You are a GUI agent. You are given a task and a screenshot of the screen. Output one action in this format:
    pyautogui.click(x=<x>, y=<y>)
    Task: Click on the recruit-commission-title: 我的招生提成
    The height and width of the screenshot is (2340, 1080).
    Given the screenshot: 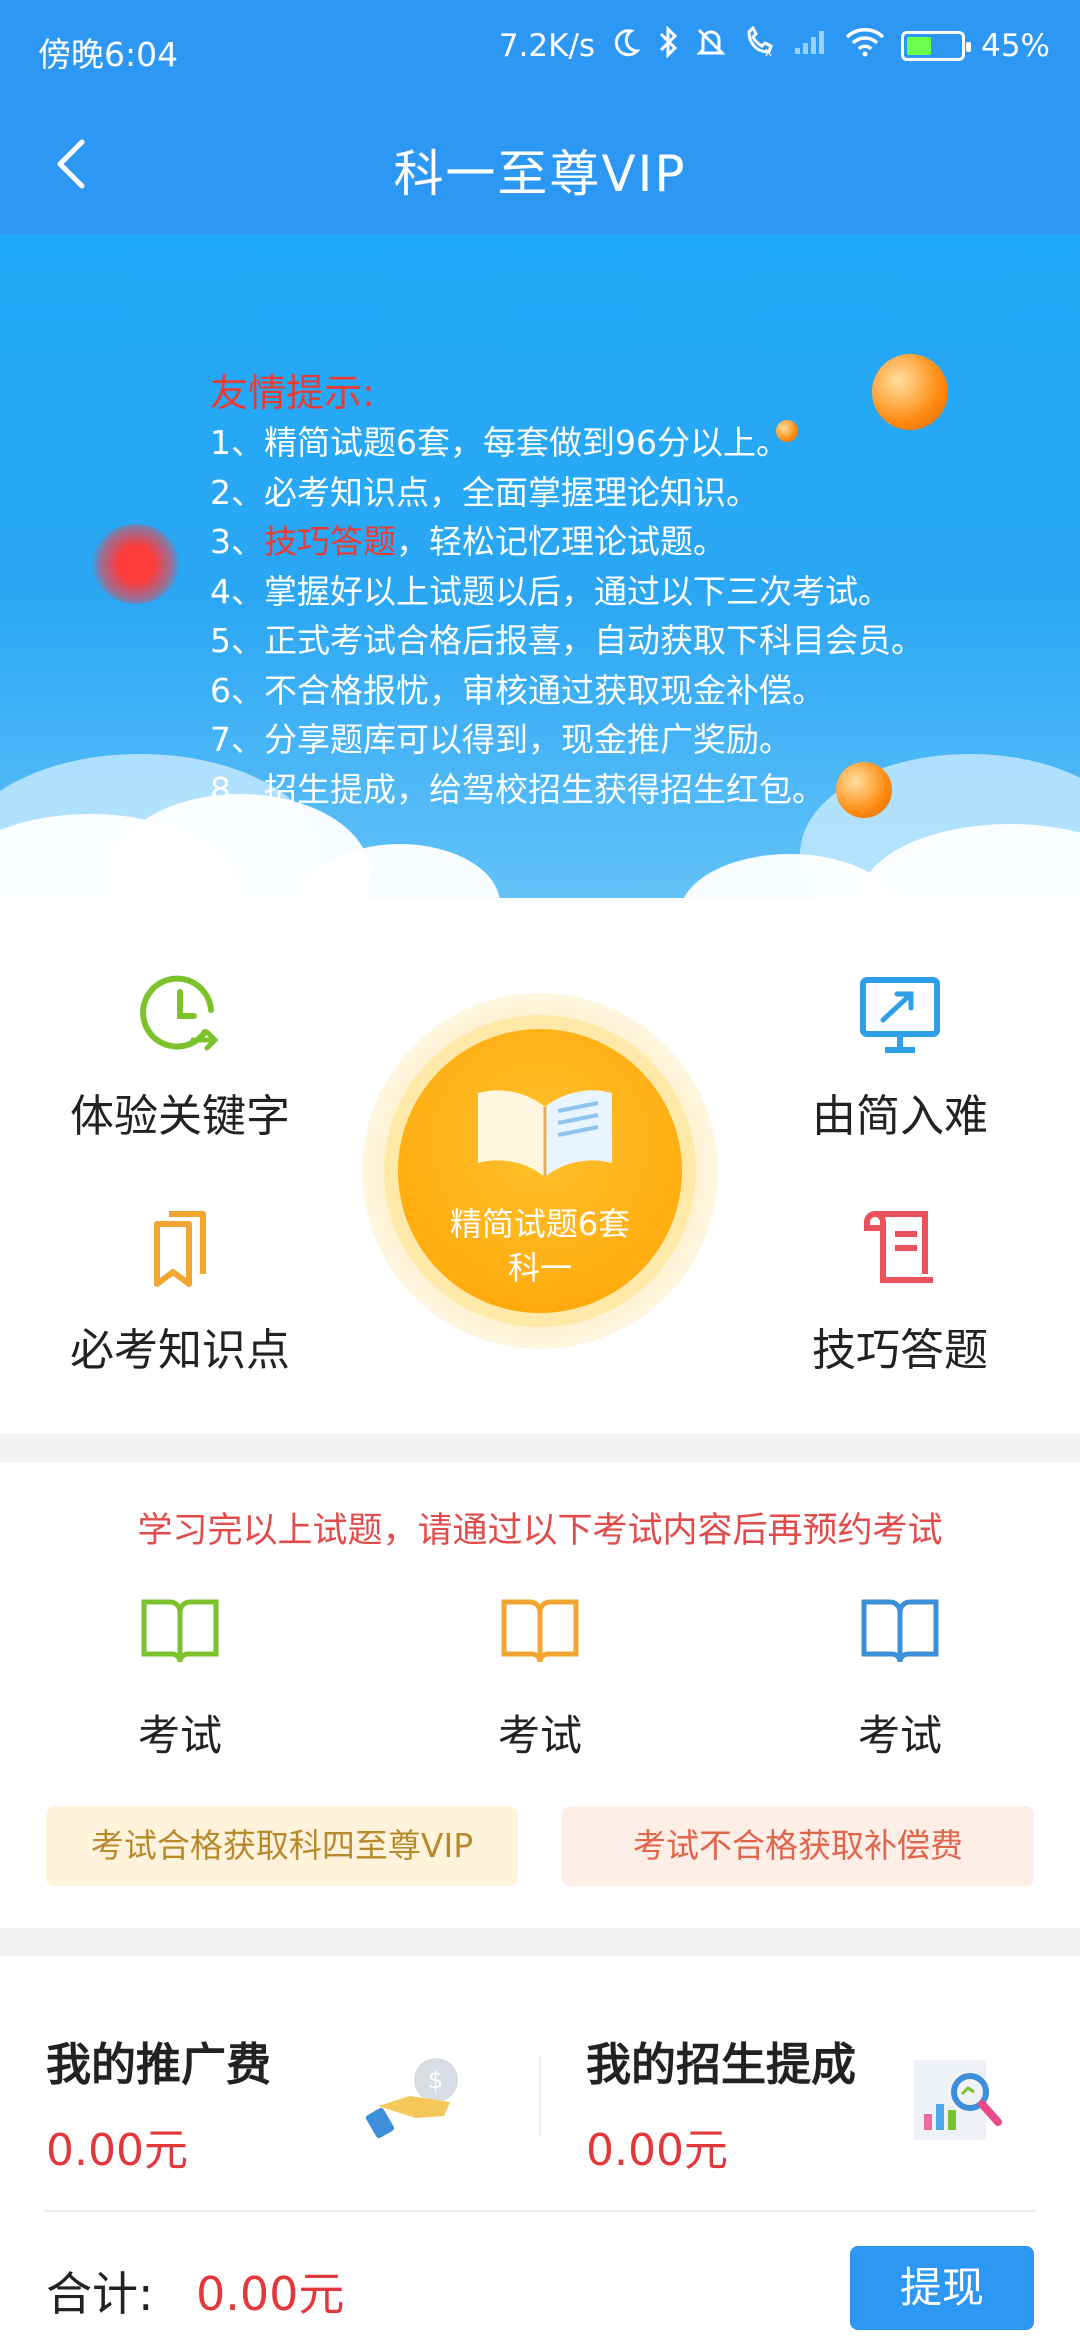 What is the action you would take?
    pyautogui.click(x=721, y=2064)
    